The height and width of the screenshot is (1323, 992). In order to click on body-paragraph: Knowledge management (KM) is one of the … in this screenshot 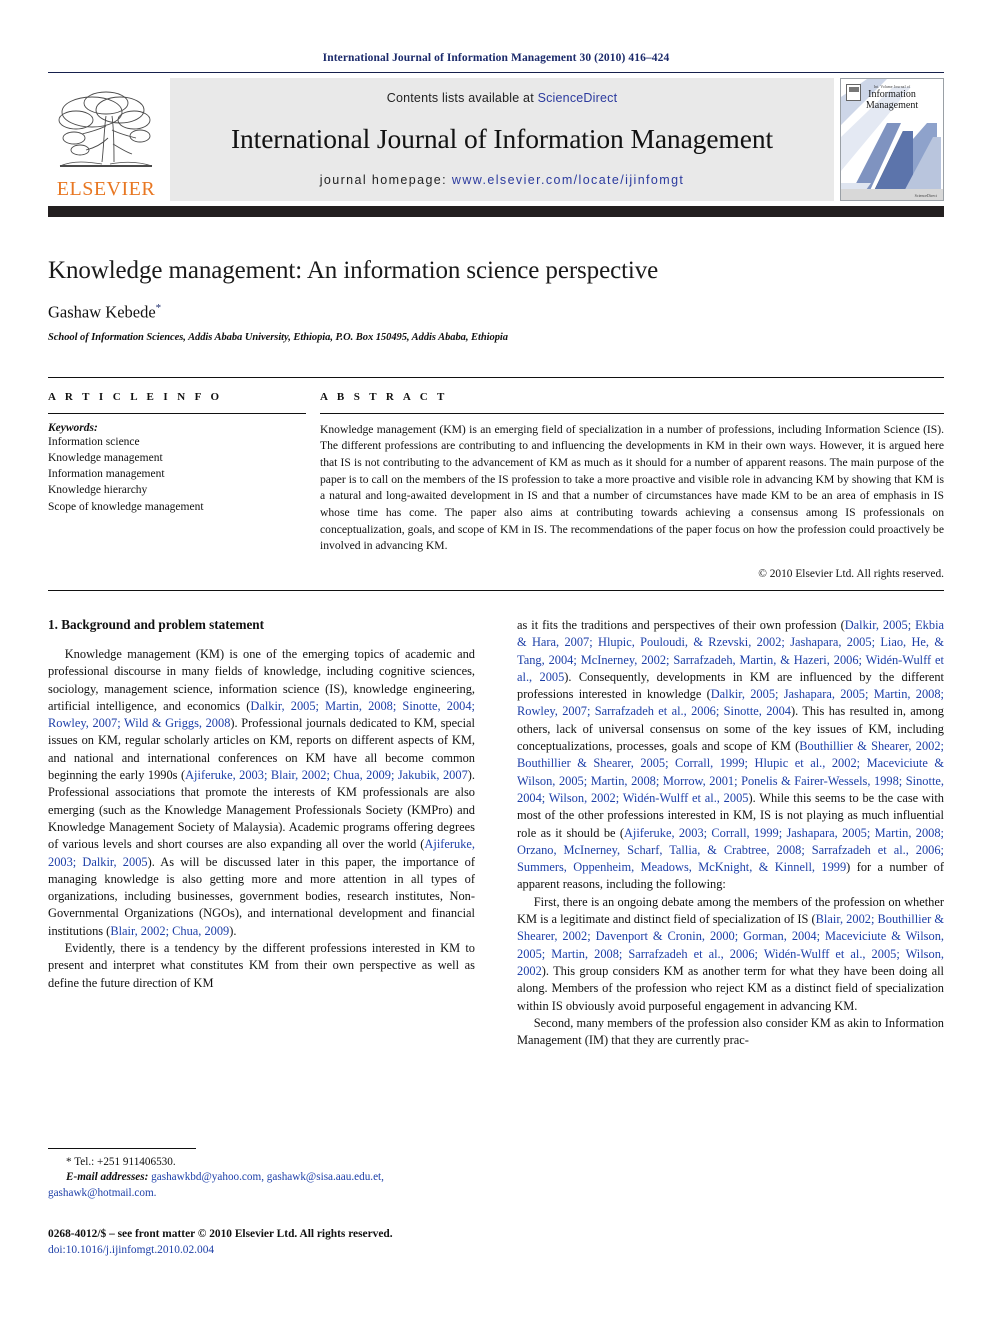, I will do `click(261, 793)`.